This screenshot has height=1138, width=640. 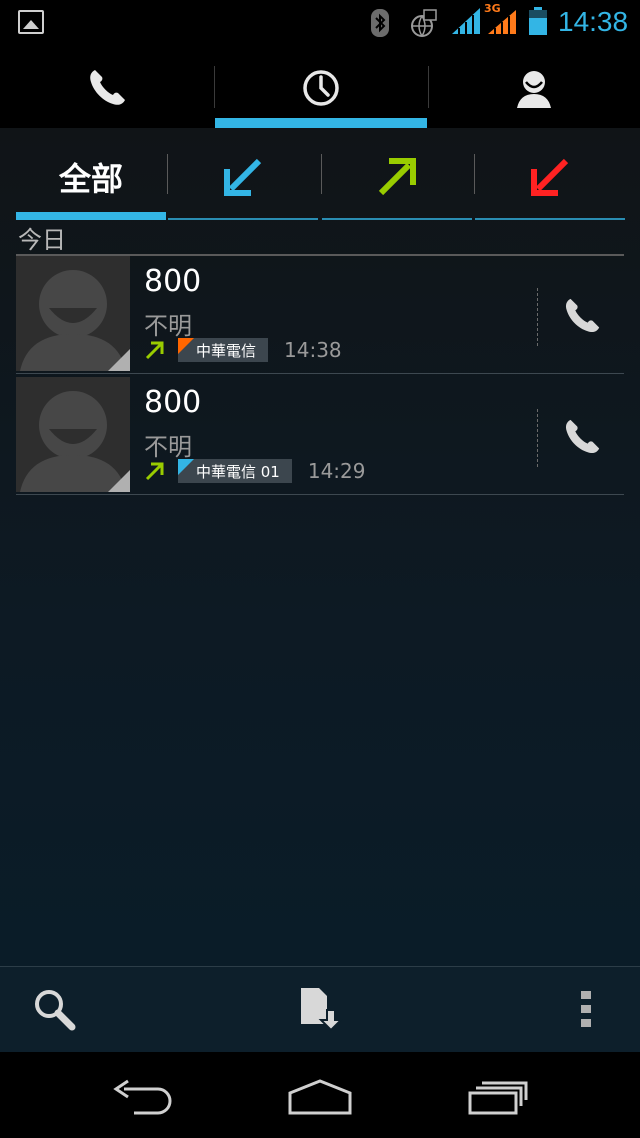 I want to click on back-icon, so click(x=142, y=1097).